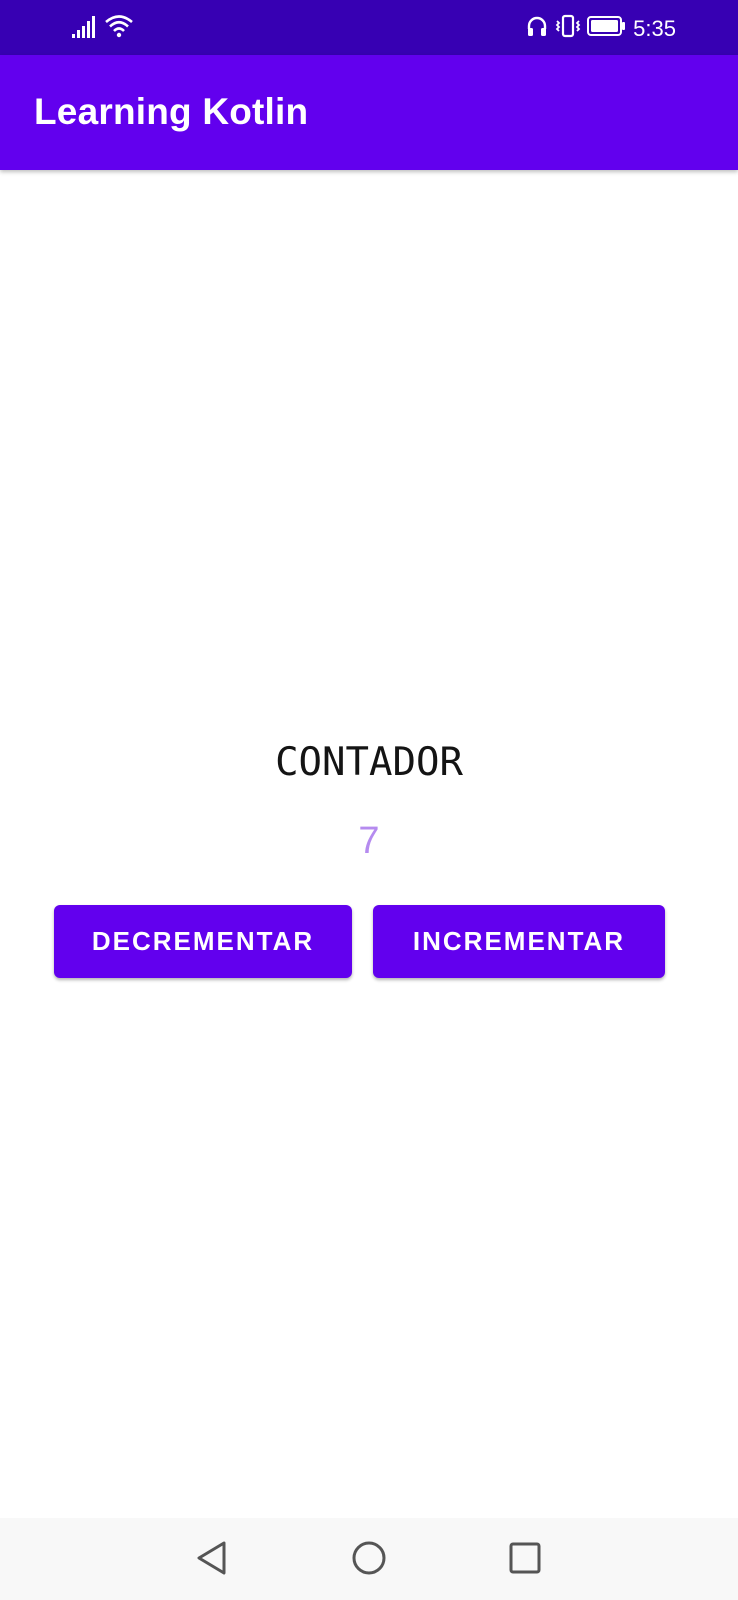 The height and width of the screenshot is (1600, 738). What do you see at coordinates (119, 28) in the screenshot?
I see `wifi-icon` at bounding box center [119, 28].